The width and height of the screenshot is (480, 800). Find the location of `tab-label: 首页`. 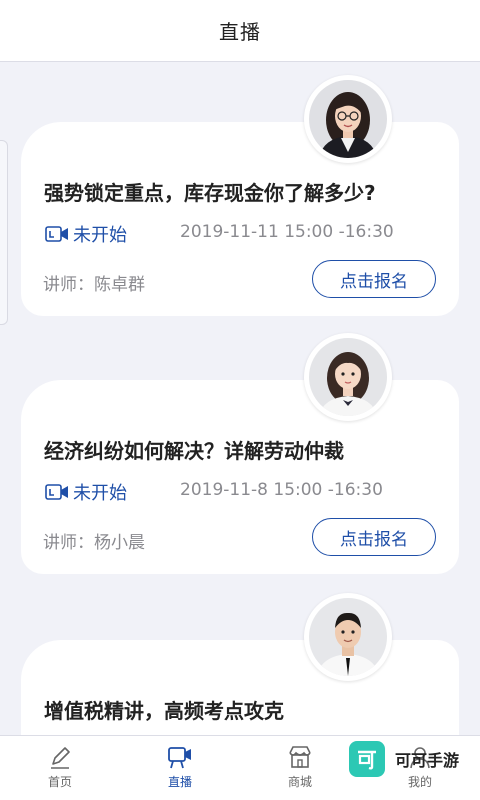

tab-label: 首页 is located at coordinates (59, 782).